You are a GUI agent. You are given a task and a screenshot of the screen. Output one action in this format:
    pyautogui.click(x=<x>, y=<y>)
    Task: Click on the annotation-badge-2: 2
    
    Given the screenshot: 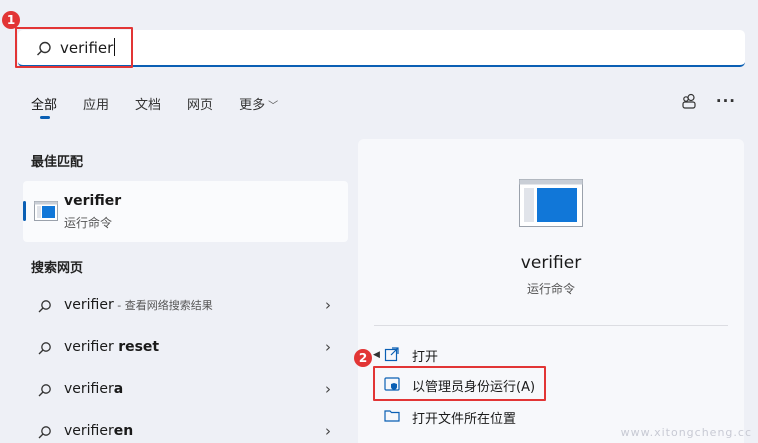 What is the action you would take?
    pyautogui.click(x=363, y=358)
    